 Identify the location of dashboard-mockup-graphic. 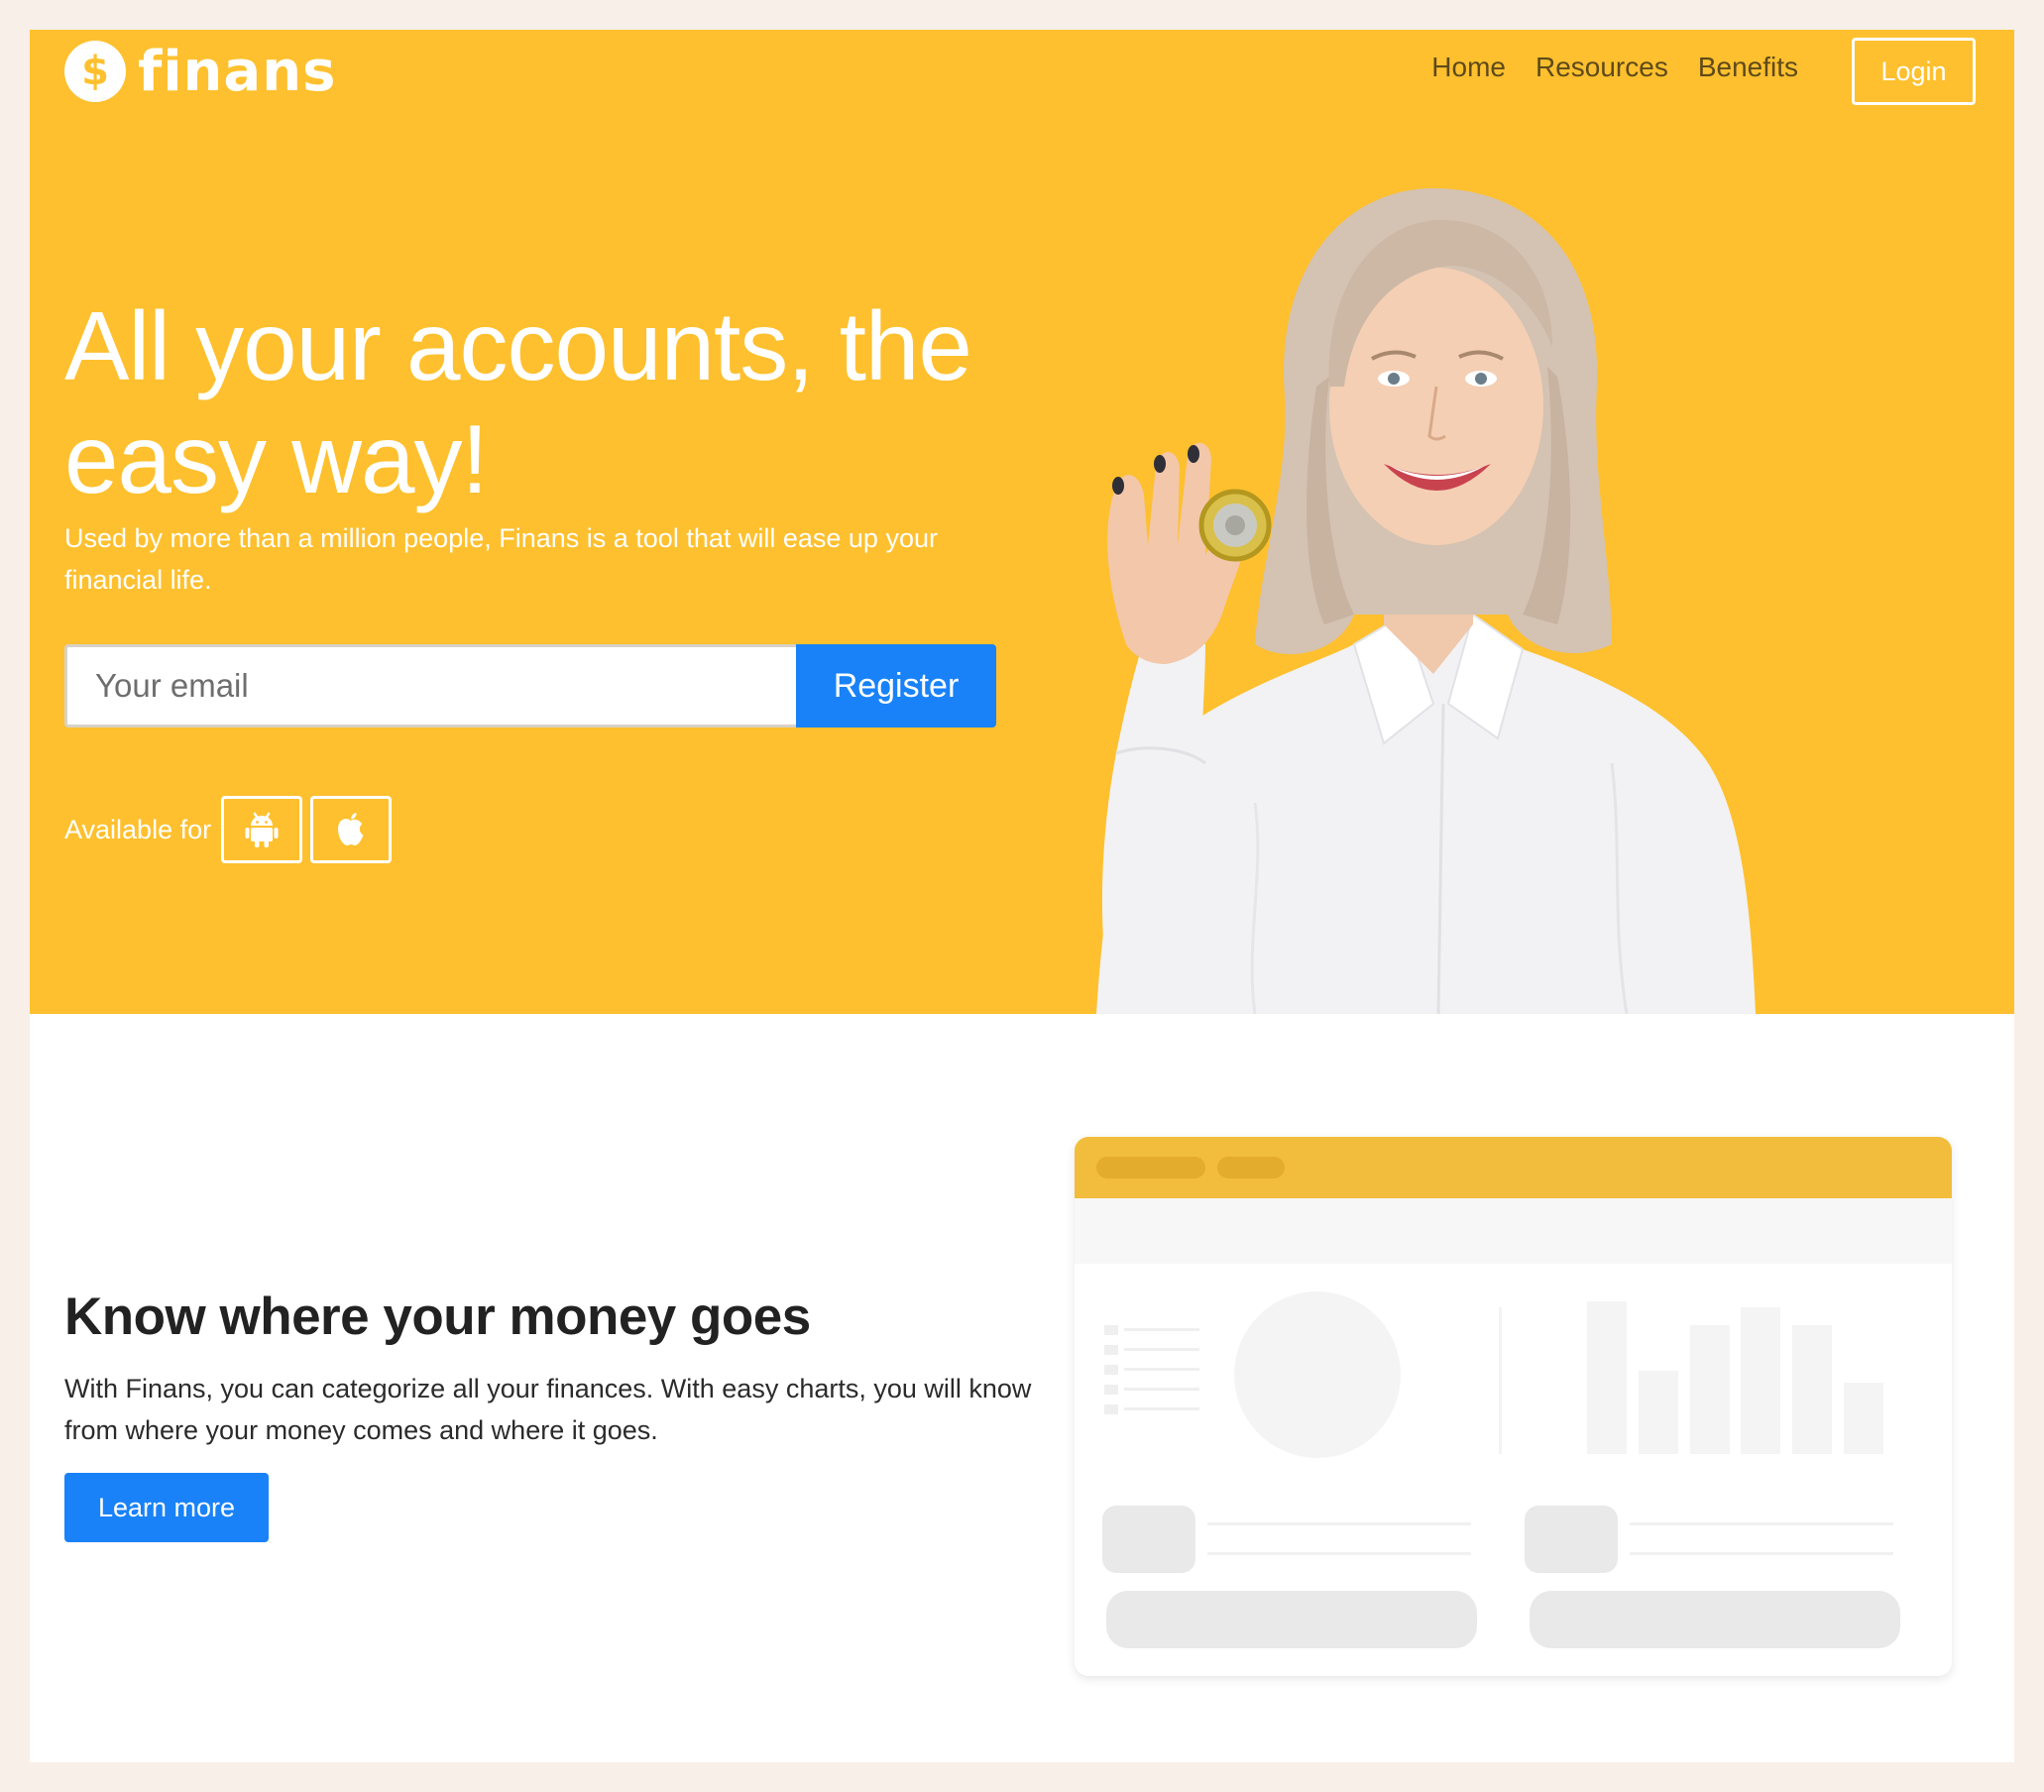
(1513, 1392).